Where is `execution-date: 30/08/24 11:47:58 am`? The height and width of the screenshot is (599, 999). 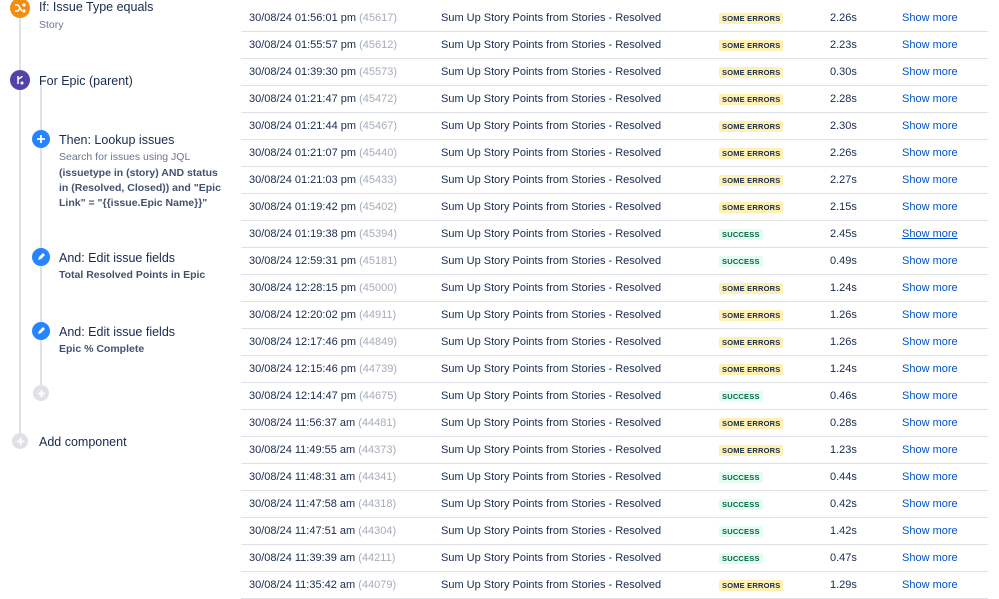
execution-date: 30/08/24 11:47:58 am is located at coordinates (302, 504).